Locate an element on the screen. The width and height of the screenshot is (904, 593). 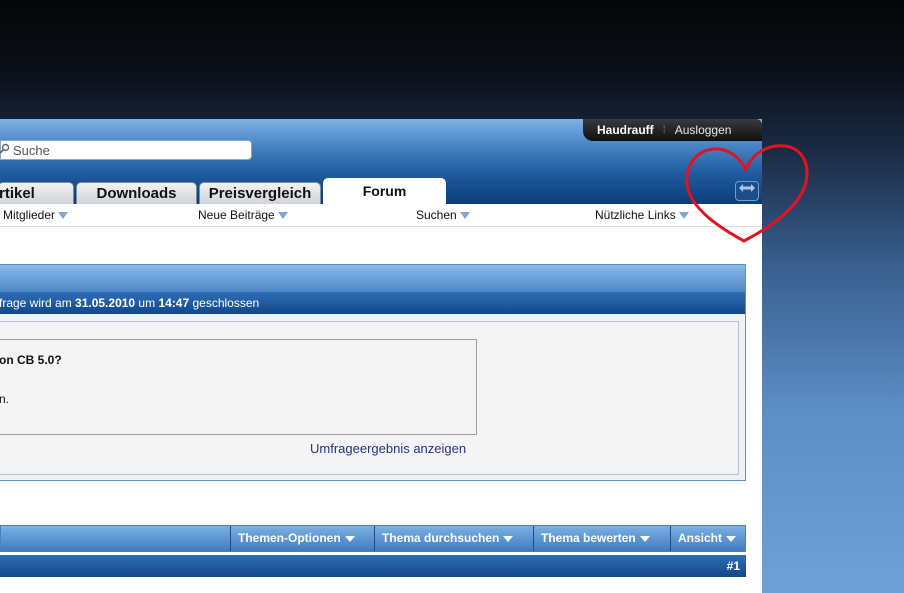
poll-question-box: on CB 5.0? n. is located at coordinates (238, 387).